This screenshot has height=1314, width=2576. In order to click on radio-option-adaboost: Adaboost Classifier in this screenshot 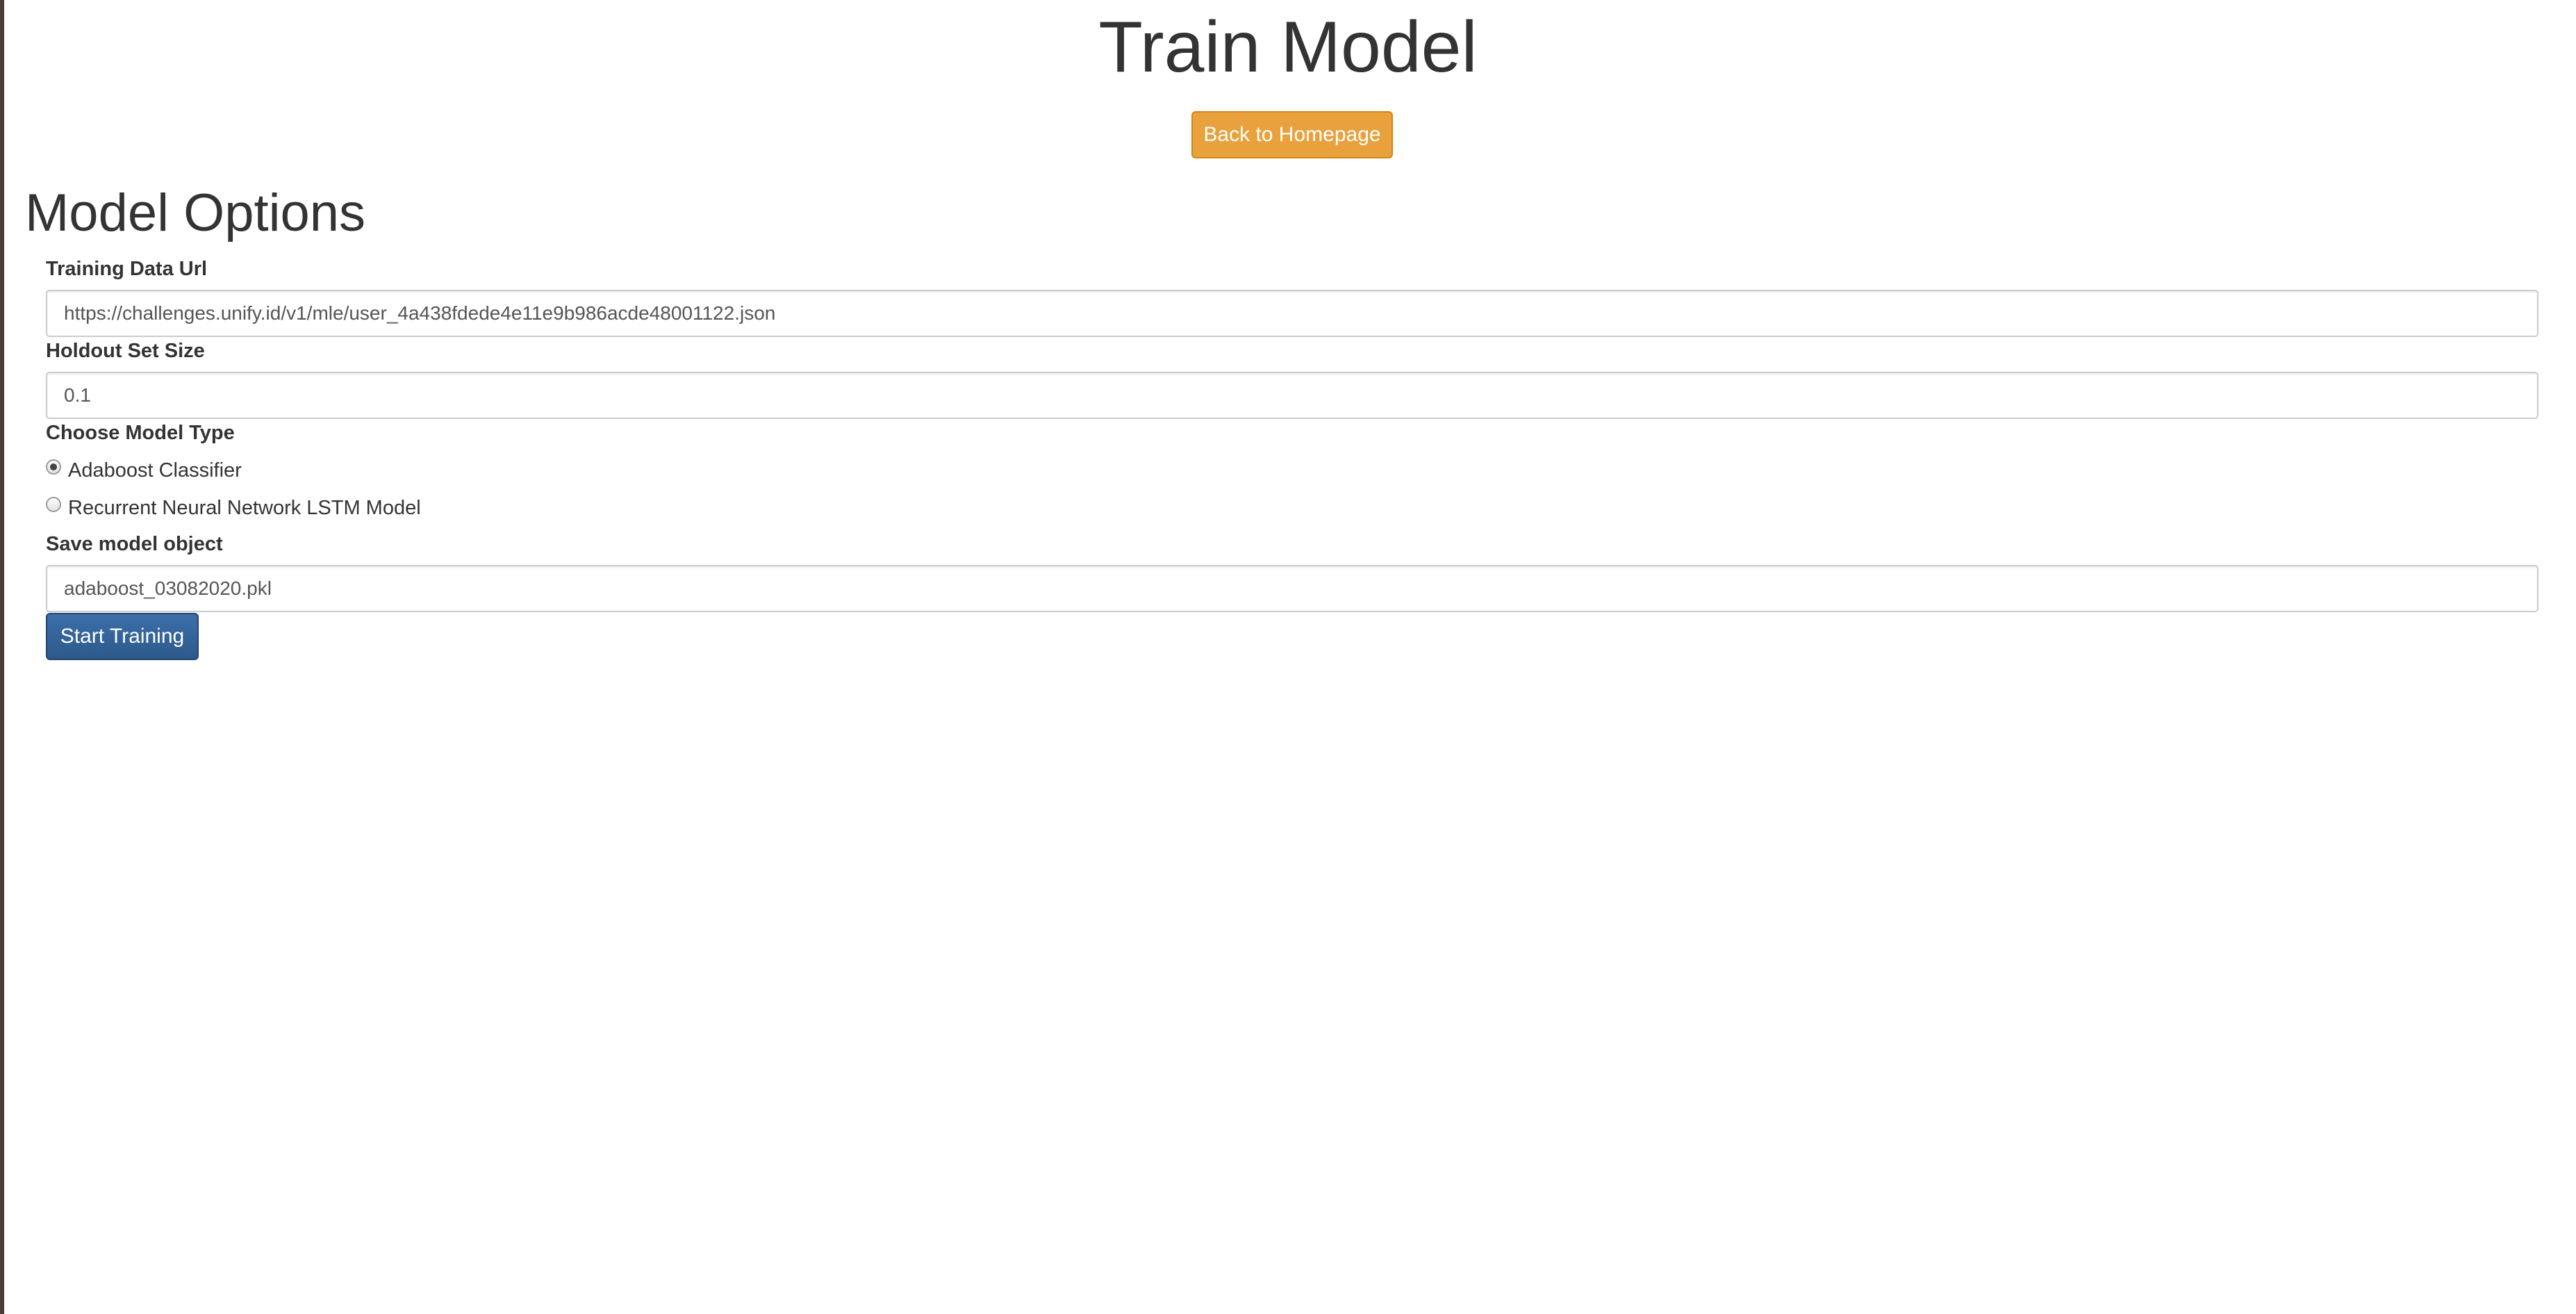, I will do `click(144, 470)`.